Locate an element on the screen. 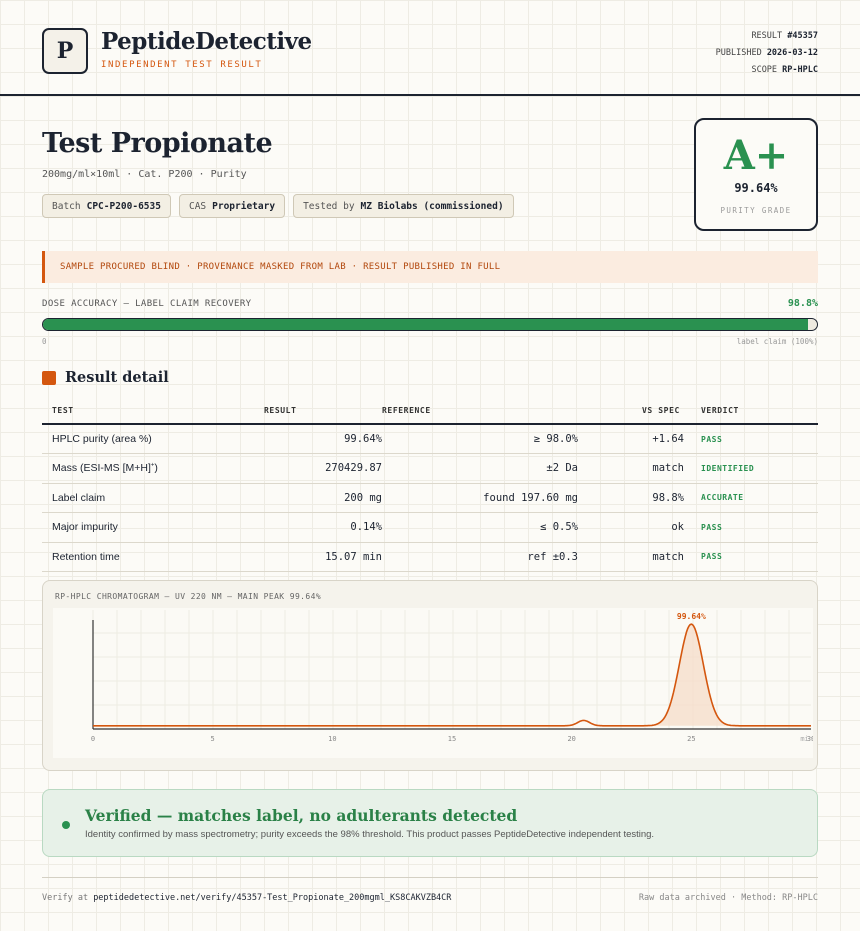 The height and width of the screenshot is (931, 860). tested-by-chip: Tested by MZ Biolabs (commissioned) is located at coordinates (403, 206).